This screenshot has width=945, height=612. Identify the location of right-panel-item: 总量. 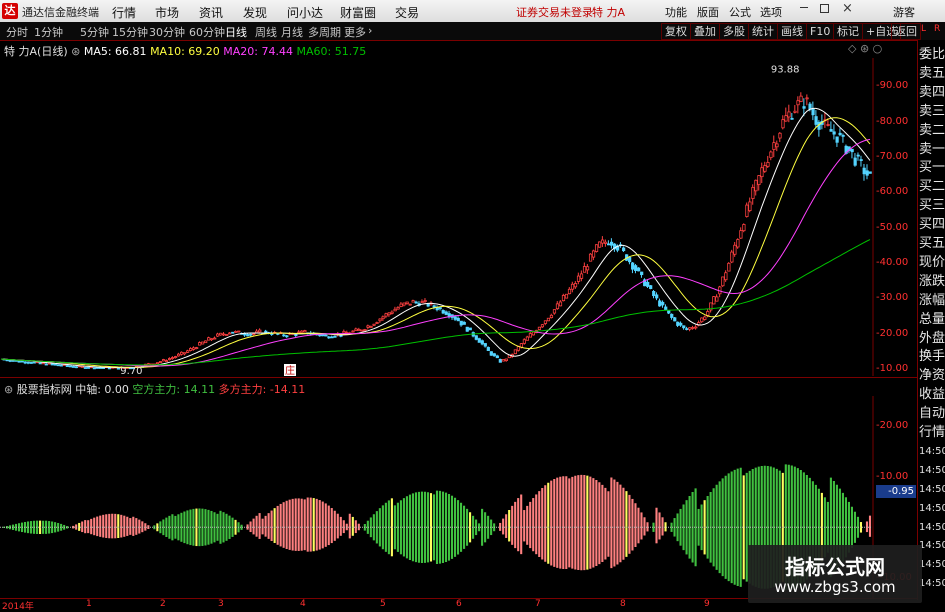
(932, 320).